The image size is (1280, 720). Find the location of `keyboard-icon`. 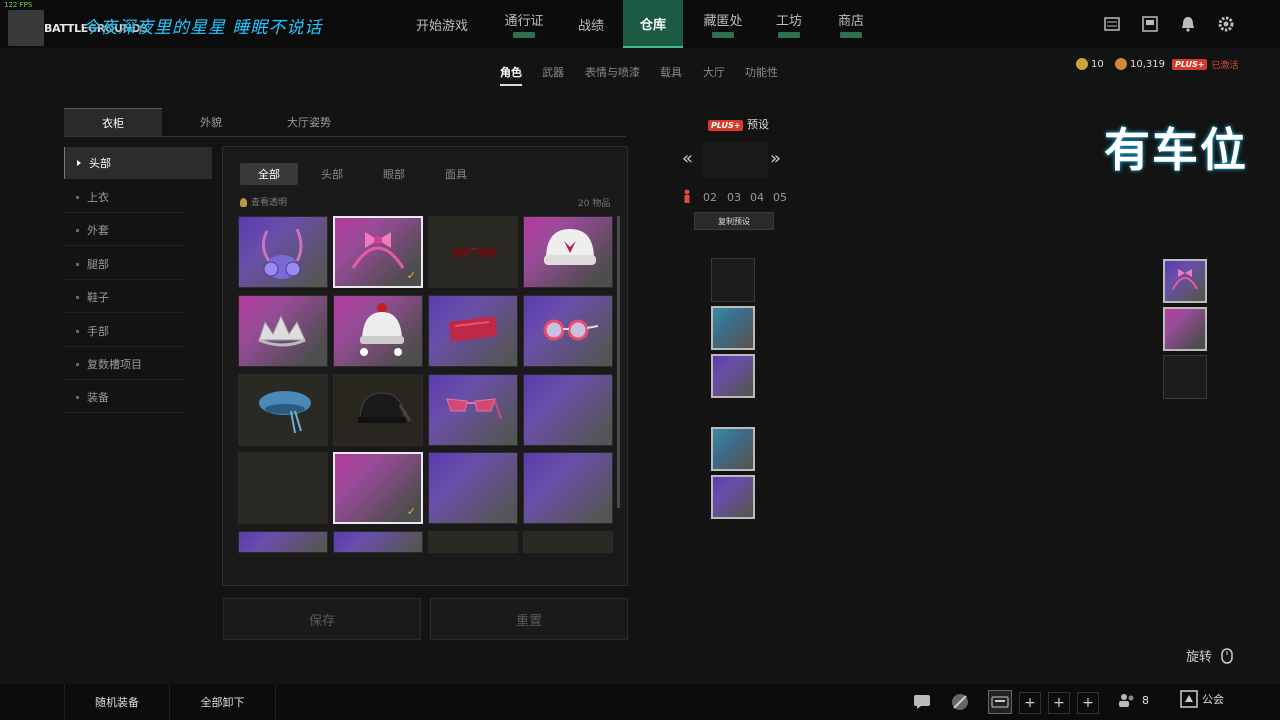

keyboard-icon is located at coordinates (1000, 702).